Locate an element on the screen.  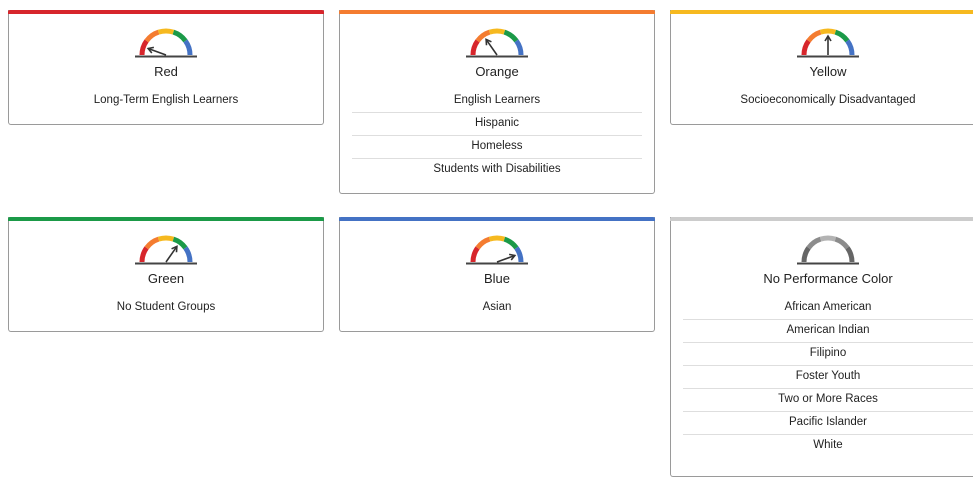
list-item: No Student Groups is located at coordinates (166, 307).